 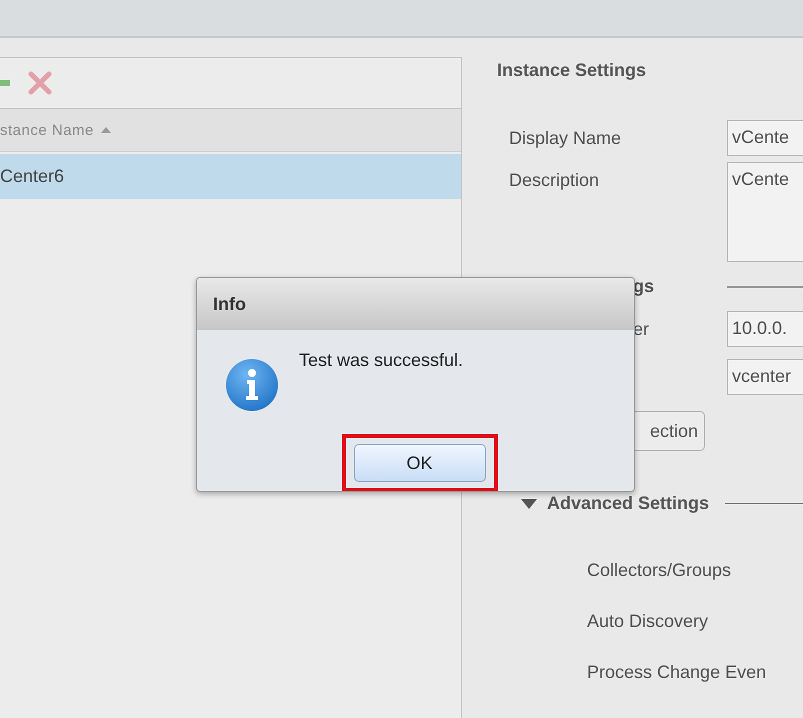 I want to click on field-label: Description, so click(x=554, y=180).